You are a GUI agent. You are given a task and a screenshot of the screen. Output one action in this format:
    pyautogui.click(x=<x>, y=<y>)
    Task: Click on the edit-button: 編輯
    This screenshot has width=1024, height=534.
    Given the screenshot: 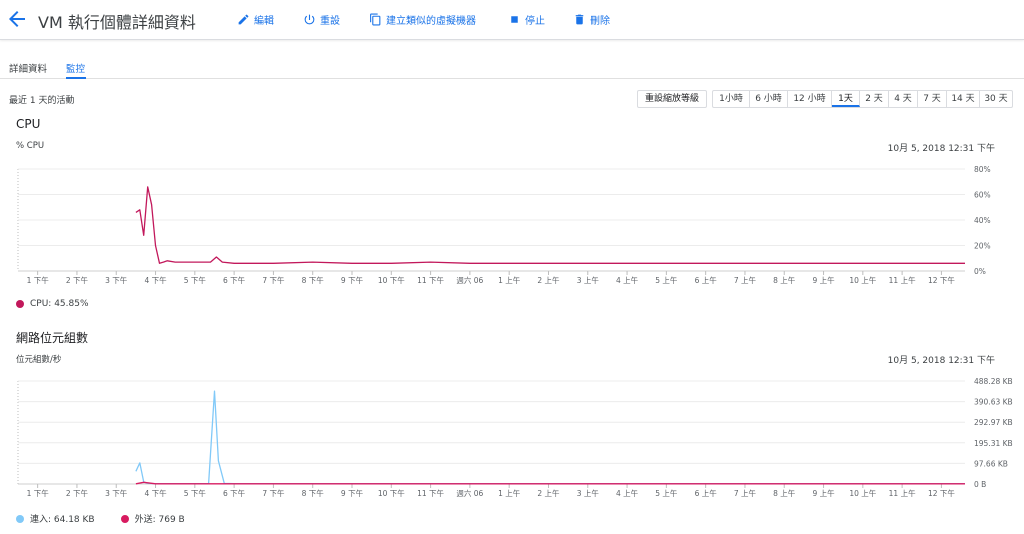 What is the action you would take?
    pyautogui.click(x=255, y=19)
    